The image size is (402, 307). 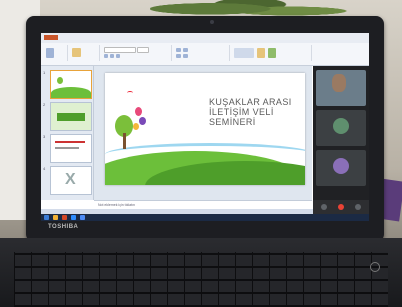 What do you see at coordinates (63, 227) in the screenshot?
I see `brand-logo: TOSHIBA` at bounding box center [63, 227].